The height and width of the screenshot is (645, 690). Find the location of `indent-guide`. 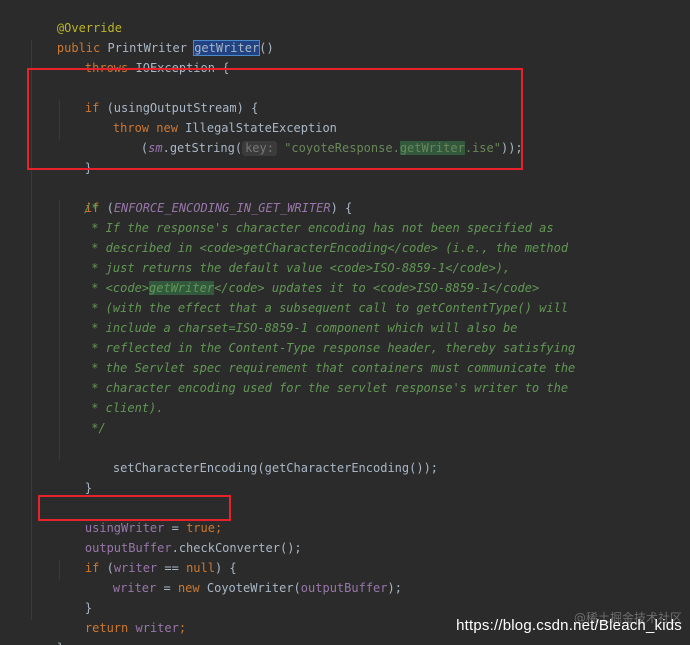

indent-guide is located at coordinates (59, 330).